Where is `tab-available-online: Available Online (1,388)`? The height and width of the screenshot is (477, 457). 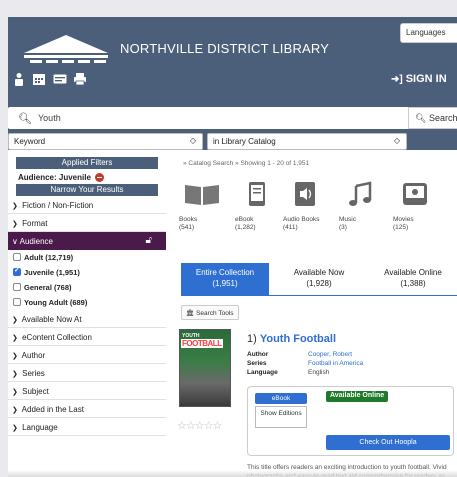 tab-available-online: Available Online (1,388) is located at coordinates (412, 279).